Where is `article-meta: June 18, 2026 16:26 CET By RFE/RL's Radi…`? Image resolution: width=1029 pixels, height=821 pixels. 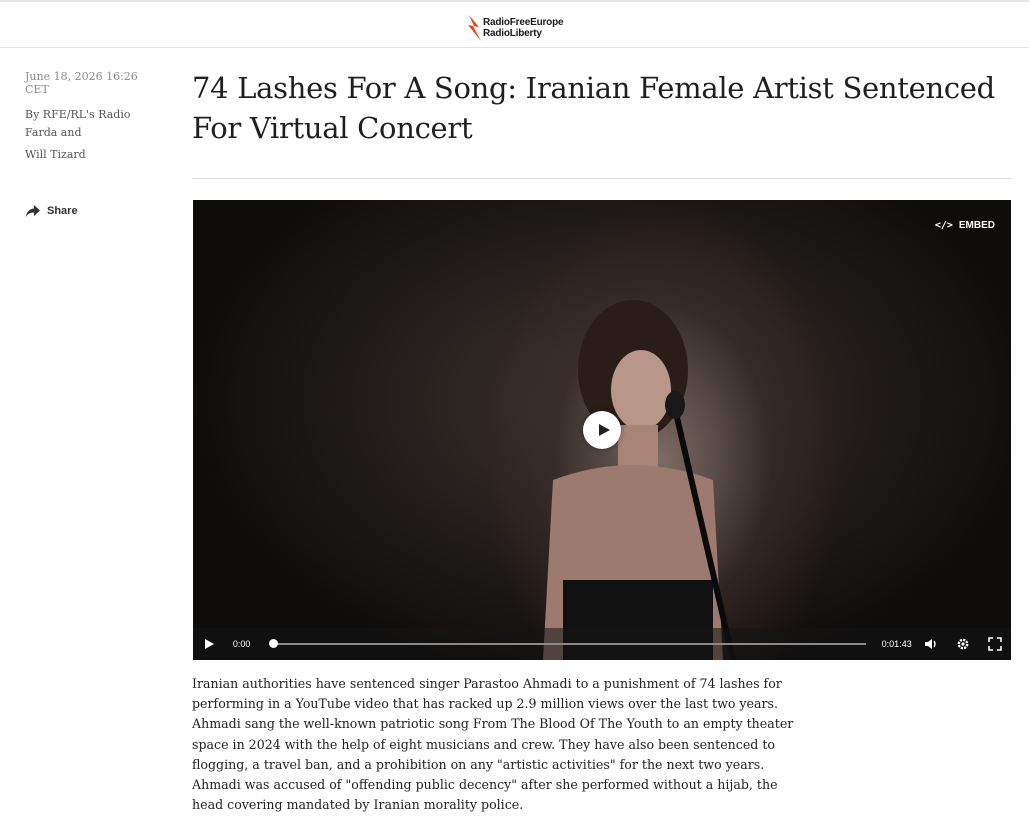
article-meta: June 18, 2026 16:26 CET By RFE/RL's Radi… is located at coordinates (95, 115).